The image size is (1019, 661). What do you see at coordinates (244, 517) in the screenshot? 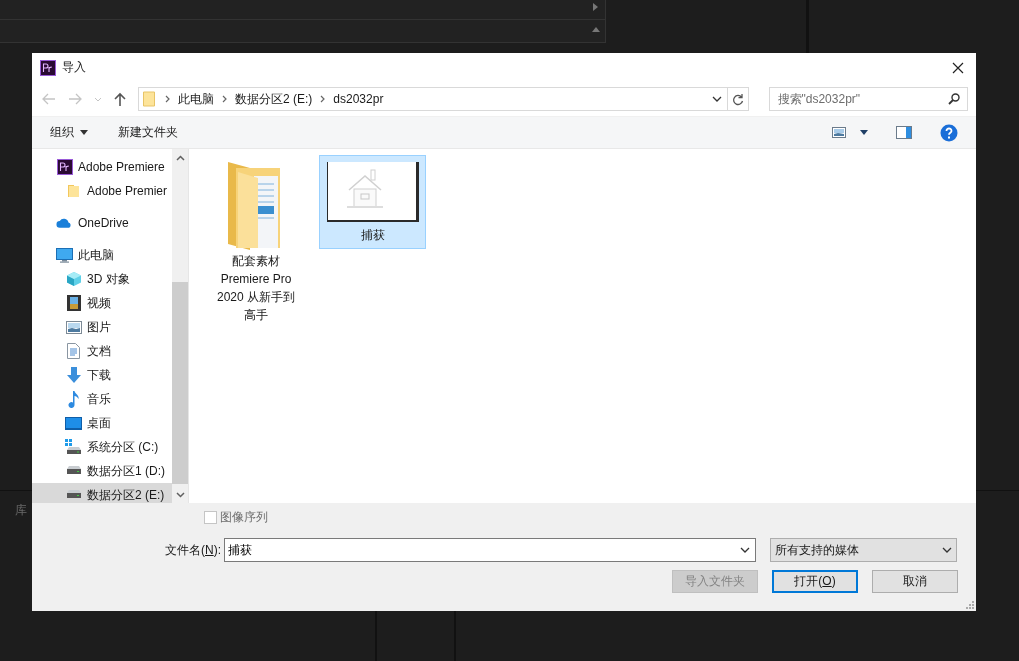
I see `checkbox-label: 图像序列` at bounding box center [244, 517].